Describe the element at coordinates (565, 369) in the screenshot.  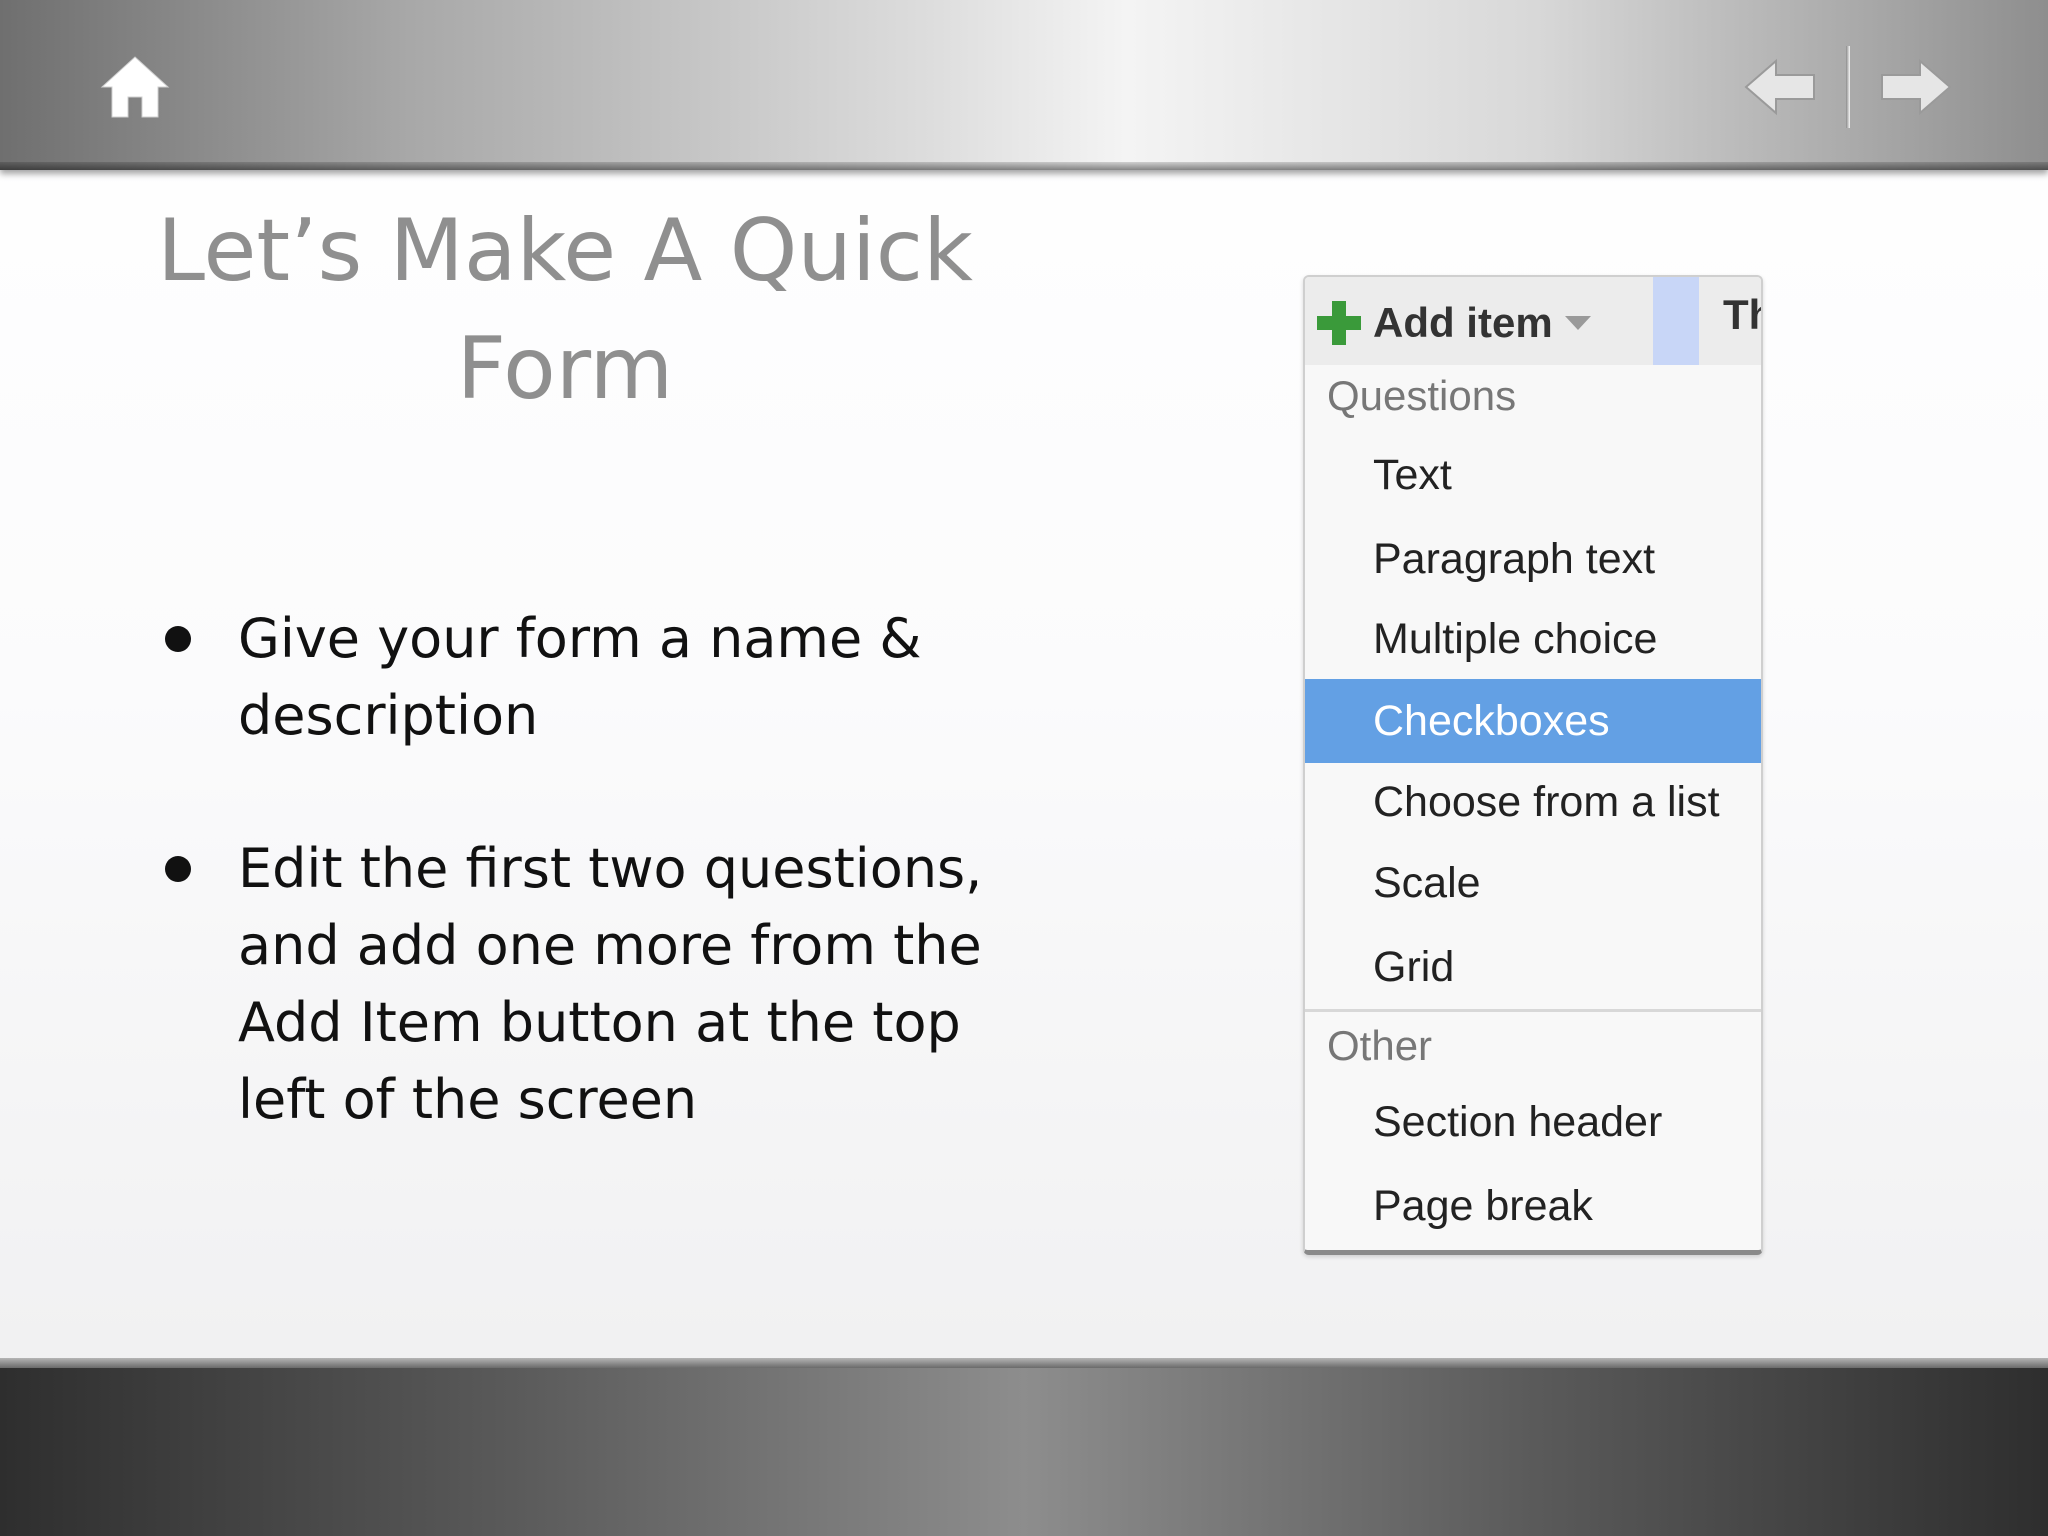
I see `slide-title-line-2: Form` at that location.